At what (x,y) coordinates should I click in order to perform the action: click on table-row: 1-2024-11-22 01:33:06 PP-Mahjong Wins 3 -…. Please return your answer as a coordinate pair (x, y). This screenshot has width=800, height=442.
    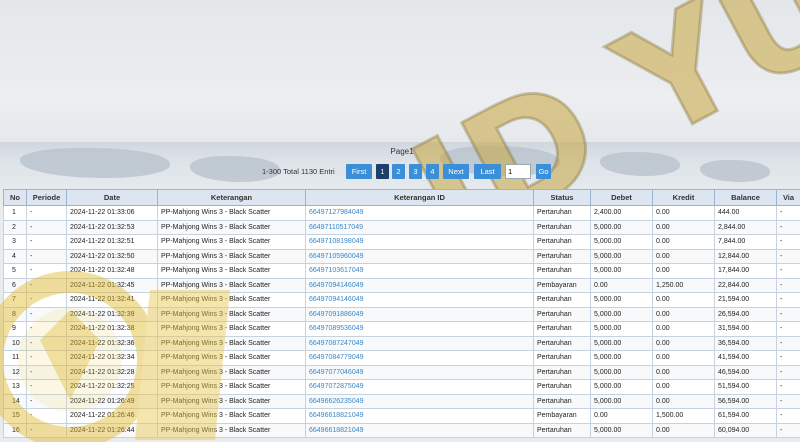
    Looking at the image, I should click on (401, 213).